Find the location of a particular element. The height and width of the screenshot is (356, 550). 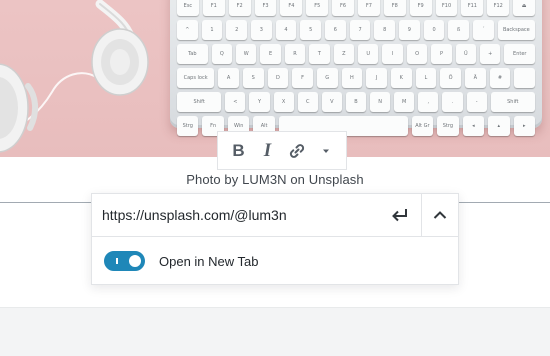

open-in-new-tab-toggle is located at coordinates (124, 261).